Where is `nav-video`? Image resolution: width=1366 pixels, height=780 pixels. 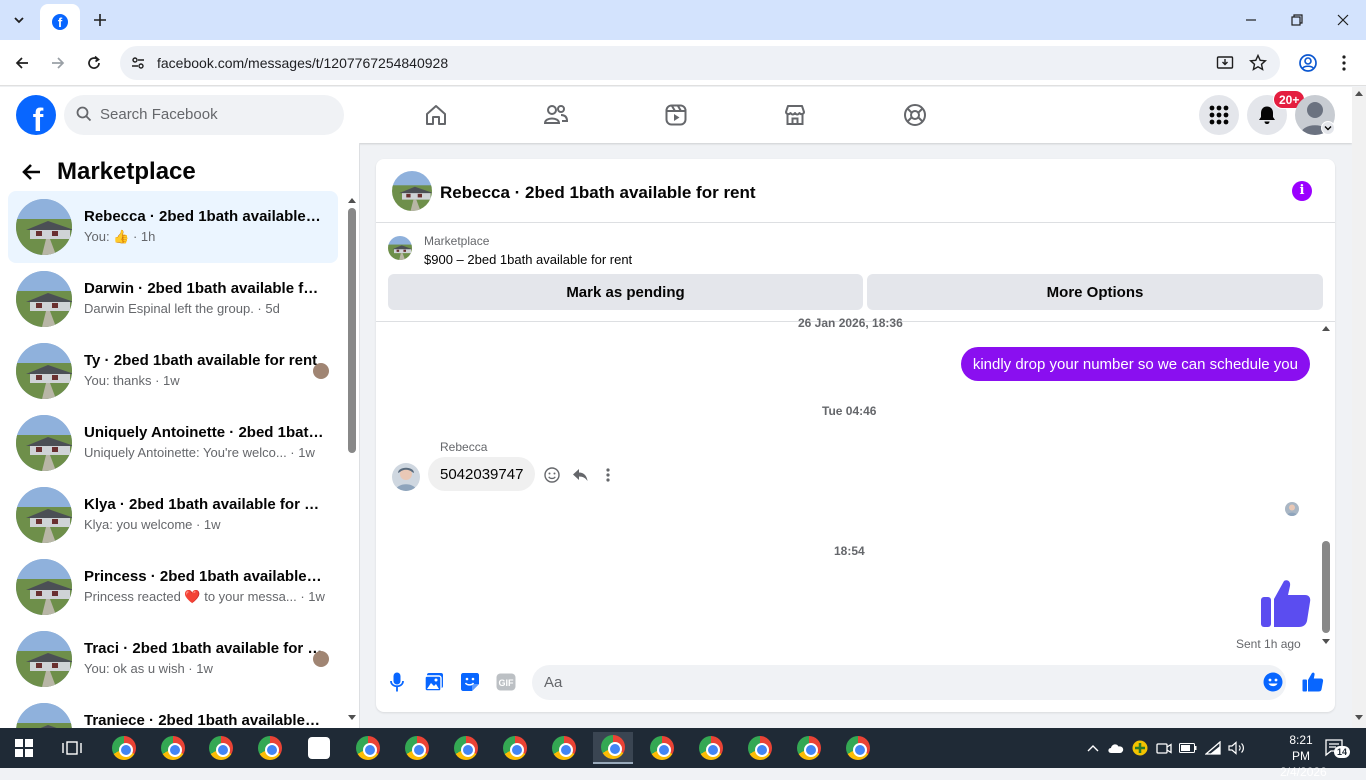
nav-video is located at coordinates (676, 115).